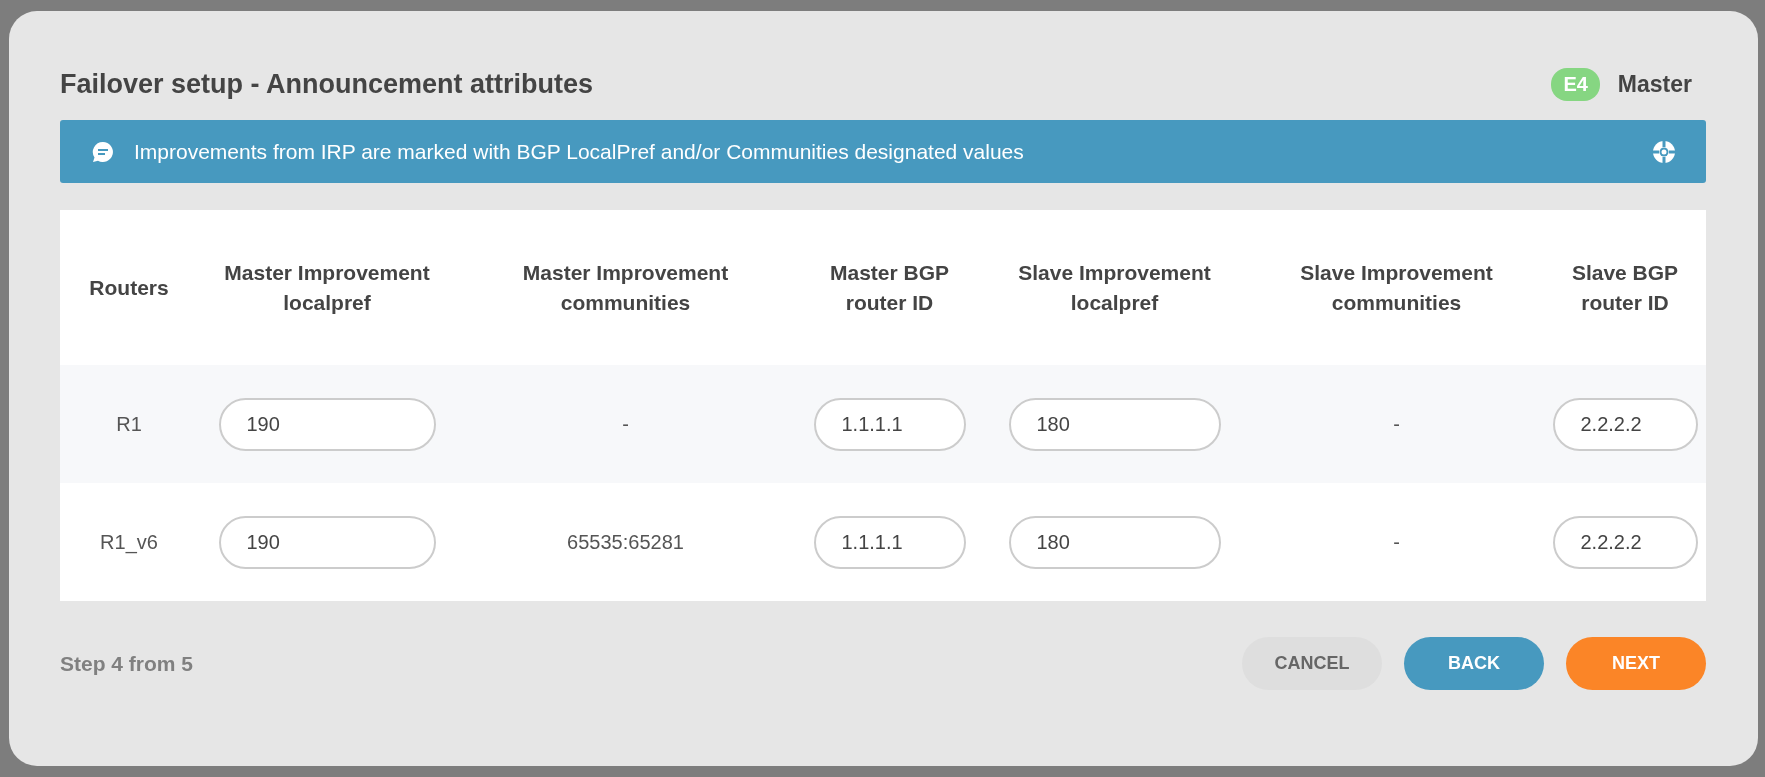 This screenshot has width=1765, height=777. What do you see at coordinates (327, 84) in the screenshot?
I see `dialog-title: Failover setup - Announcement attributes` at bounding box center [327, 84].